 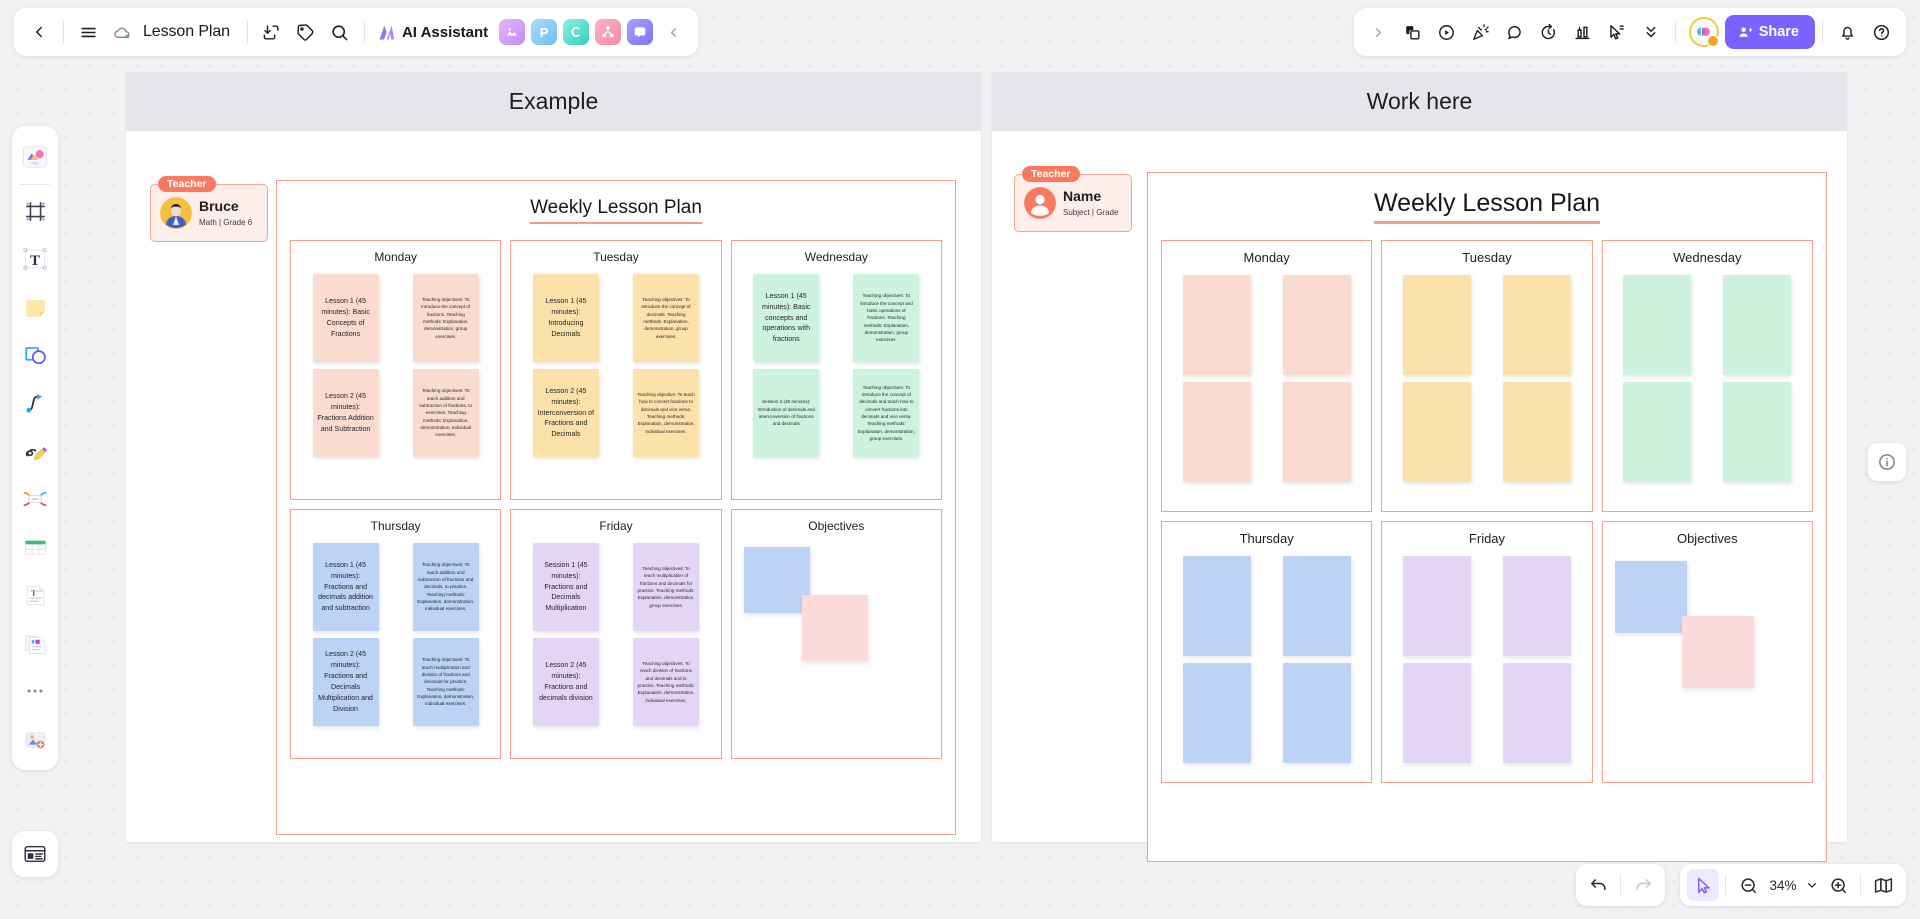 What do you see at coordinates (35, 691) in the screenshot?
I see `more-tools` at bounding box center [35, 691].